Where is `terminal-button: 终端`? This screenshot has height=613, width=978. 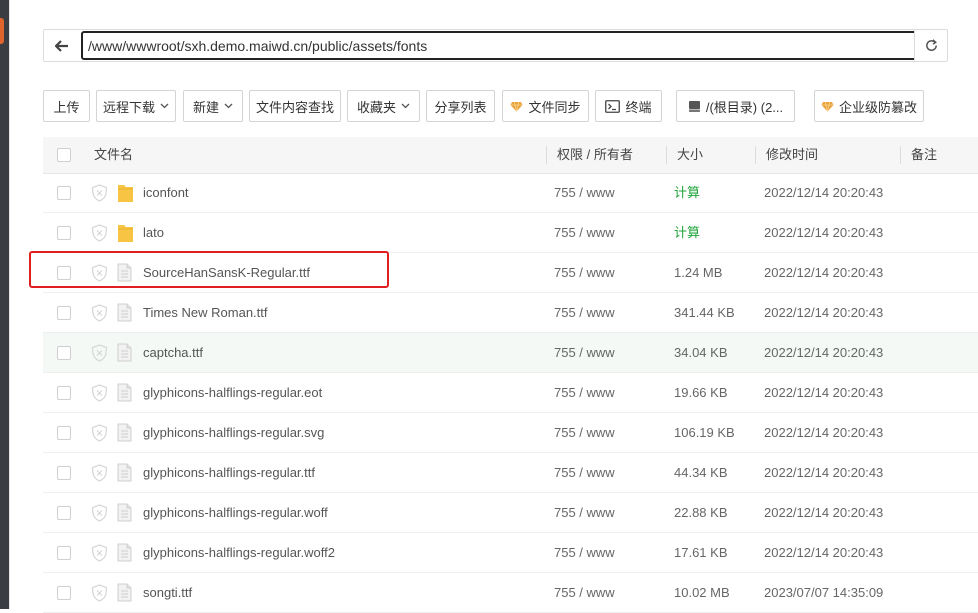
terminal-button: 终端 is located at coordinates (628, 106).